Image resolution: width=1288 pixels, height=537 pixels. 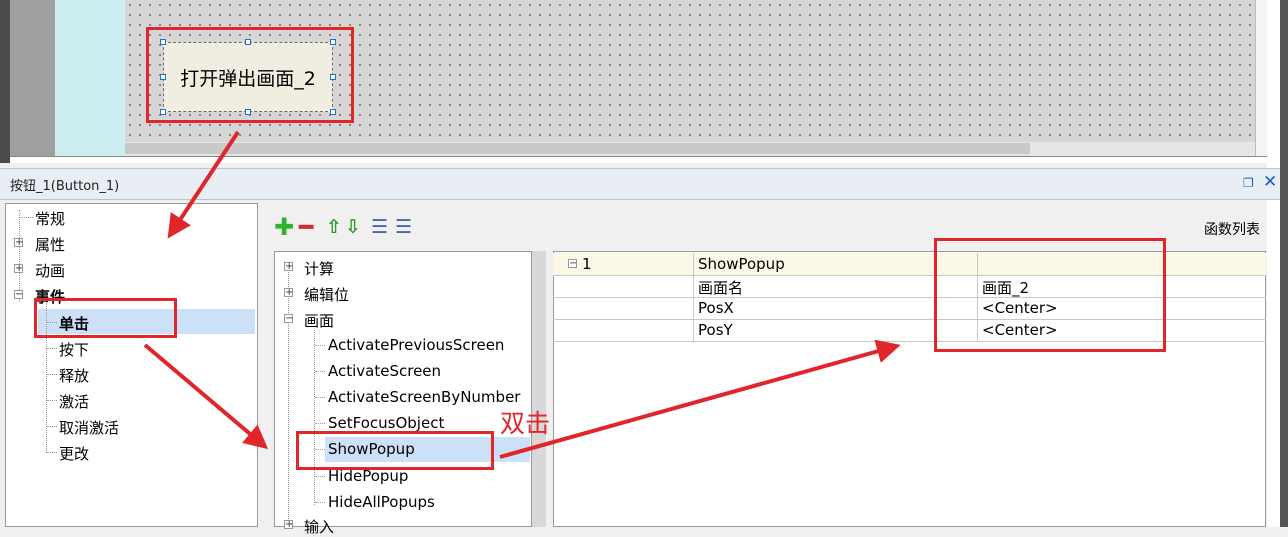 I want to click on arrow-to-click, so click(x=203, y=184).